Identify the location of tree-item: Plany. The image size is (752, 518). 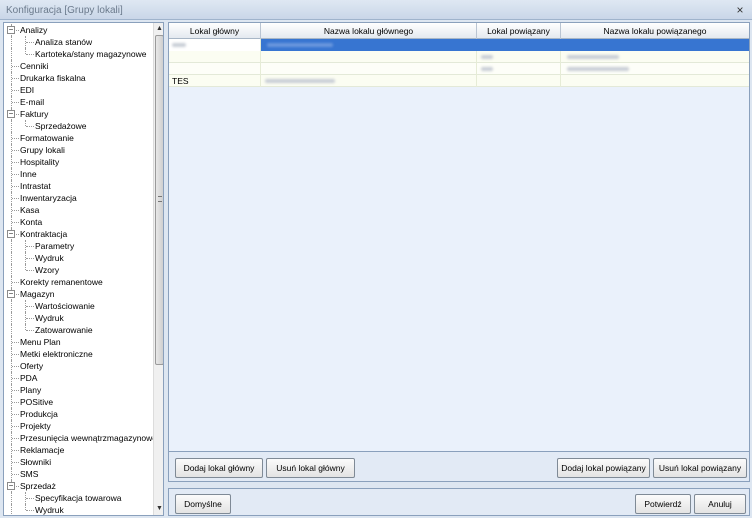
(78, 390).